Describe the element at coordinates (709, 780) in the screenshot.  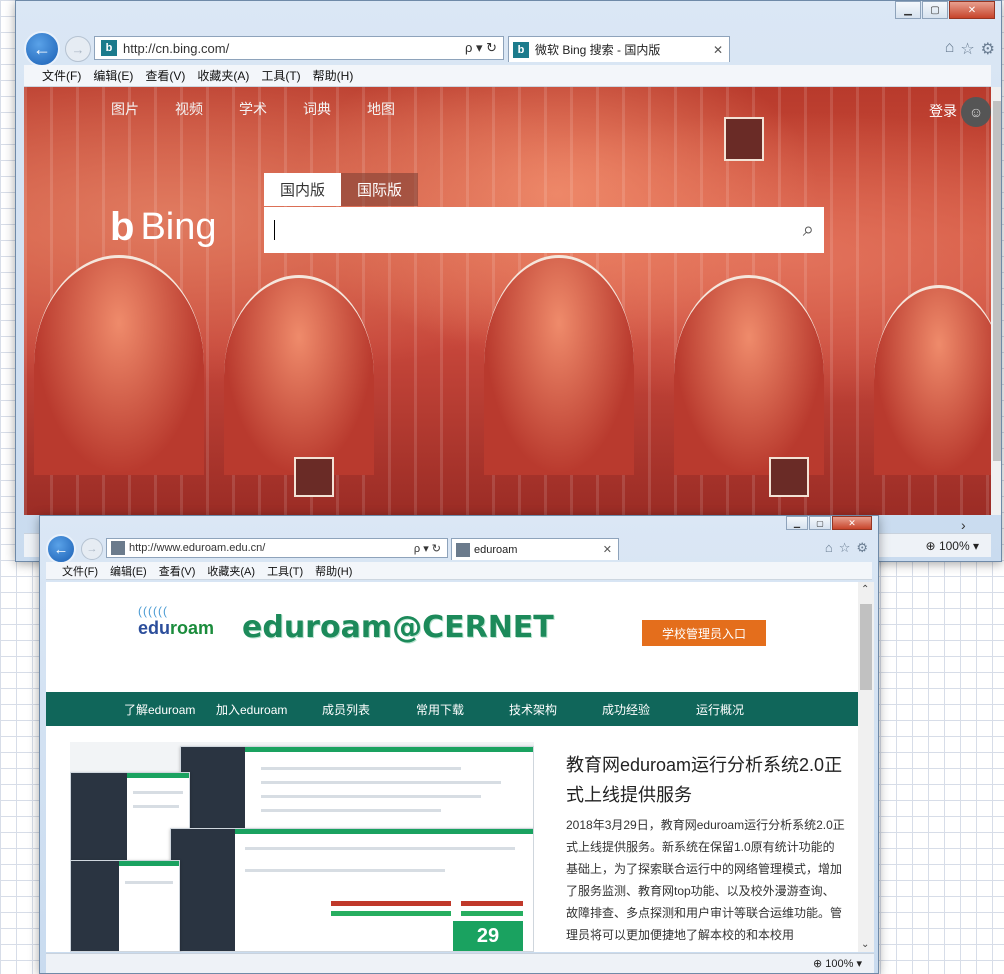
I see `article-title: 教育网eduroam运行分析系统2.0正式上线提供服务` at that location.